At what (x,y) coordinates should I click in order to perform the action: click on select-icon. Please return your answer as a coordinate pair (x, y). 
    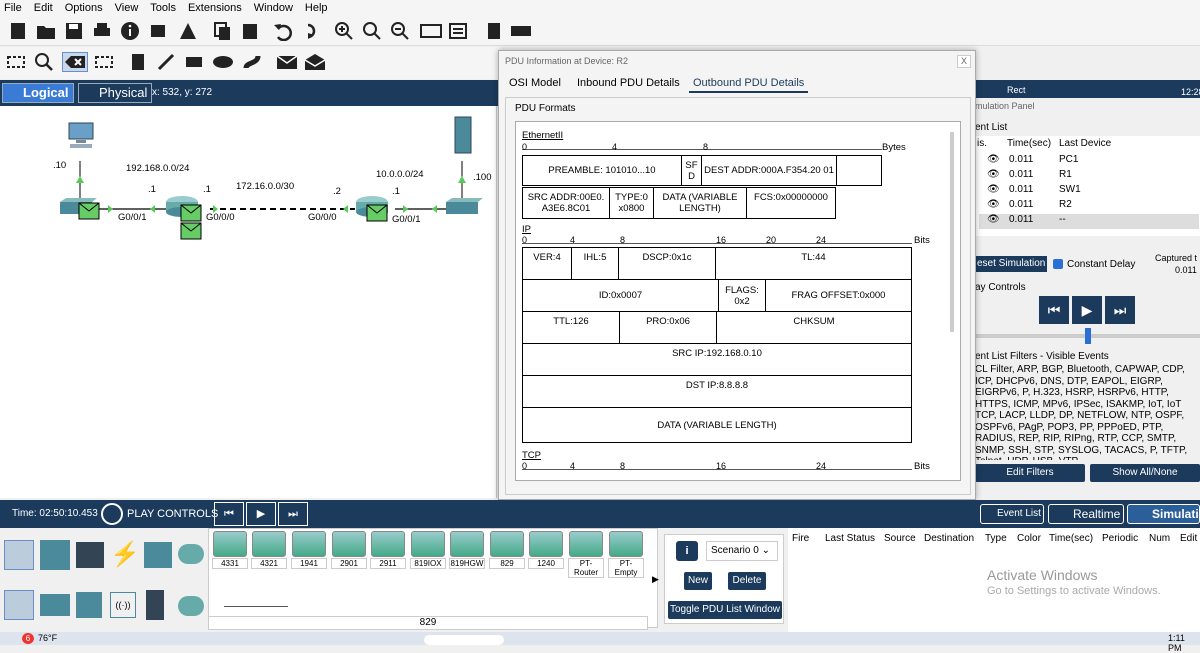
    Looking at the image, I should click on (16, 62).